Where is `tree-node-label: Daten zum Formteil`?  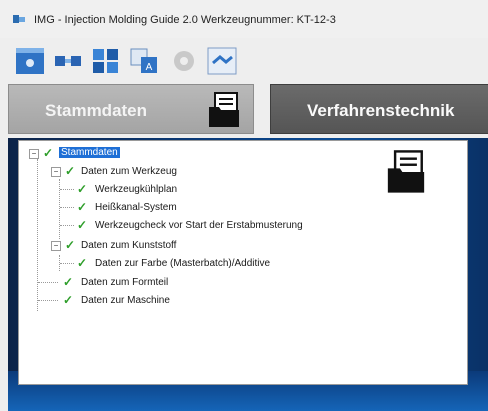 tree-node-label: Daten zum Formteil is located at coordinates (125, 282).